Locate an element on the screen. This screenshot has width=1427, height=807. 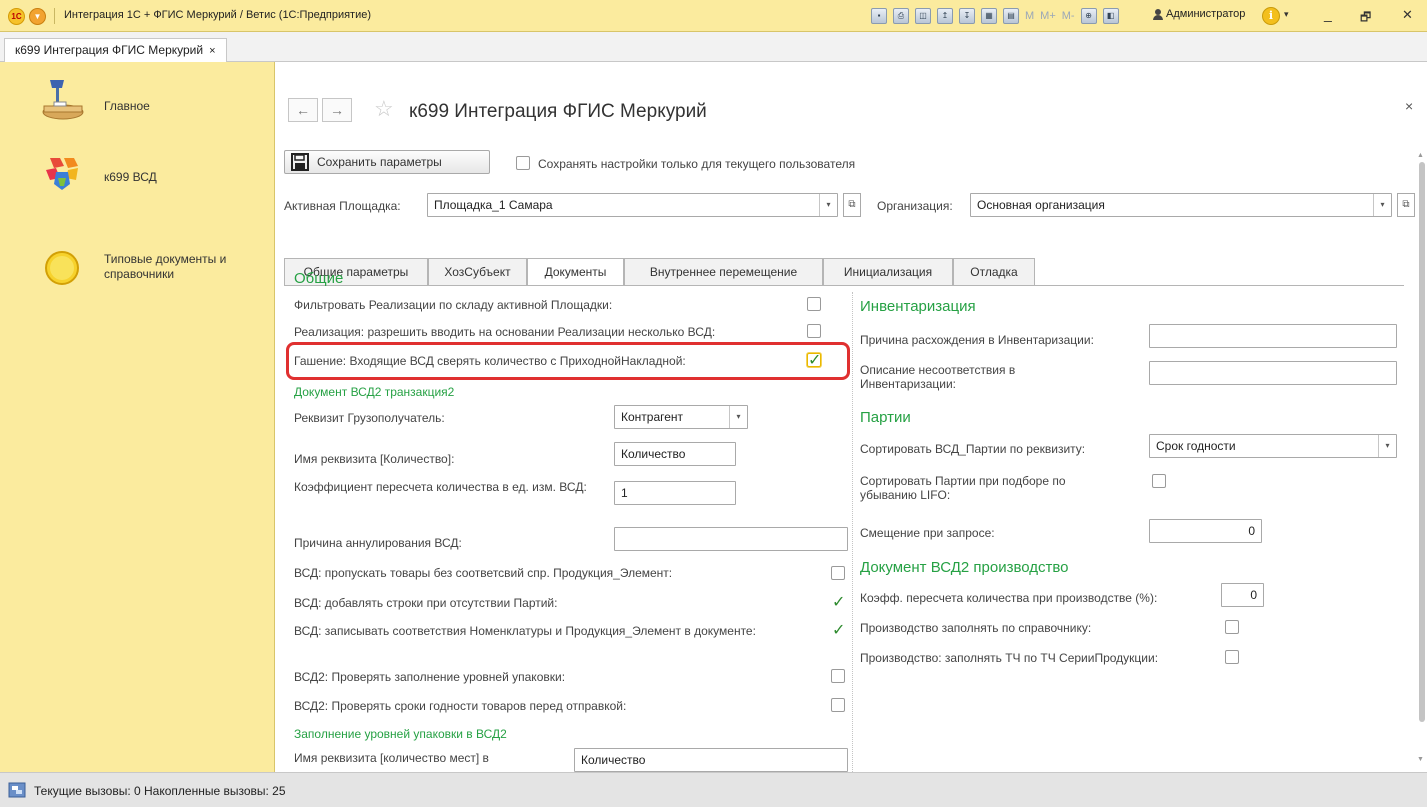
prod-coef-input: 0 is located at coordinates (1242, 595).